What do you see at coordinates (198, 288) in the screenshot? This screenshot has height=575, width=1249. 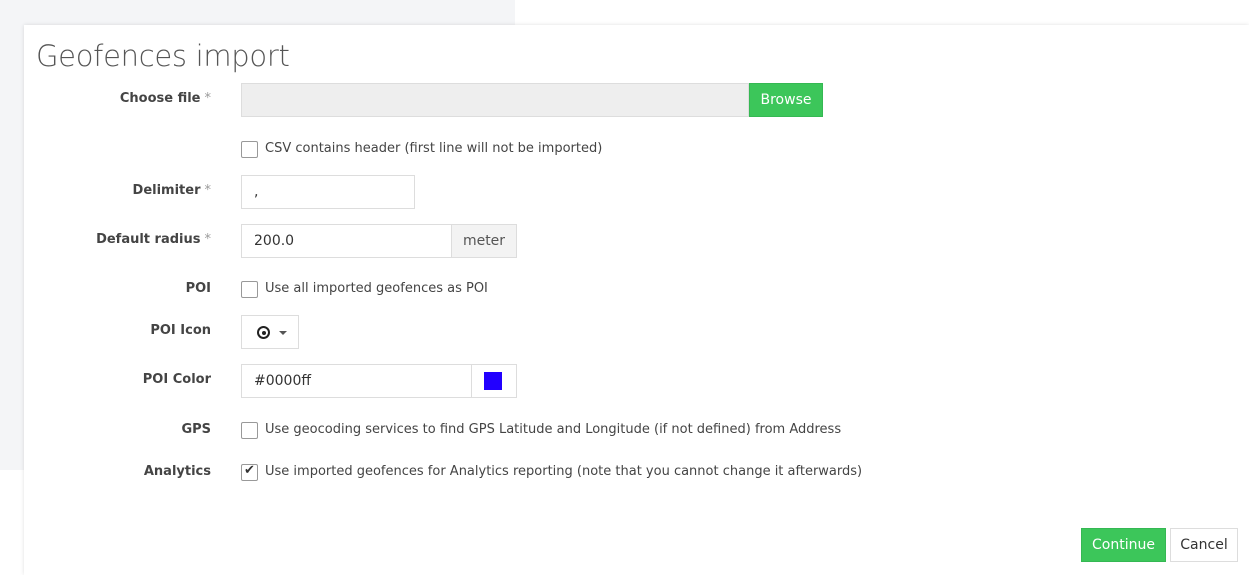 I see `poi-label: POI` at bounding box center [198, 288].